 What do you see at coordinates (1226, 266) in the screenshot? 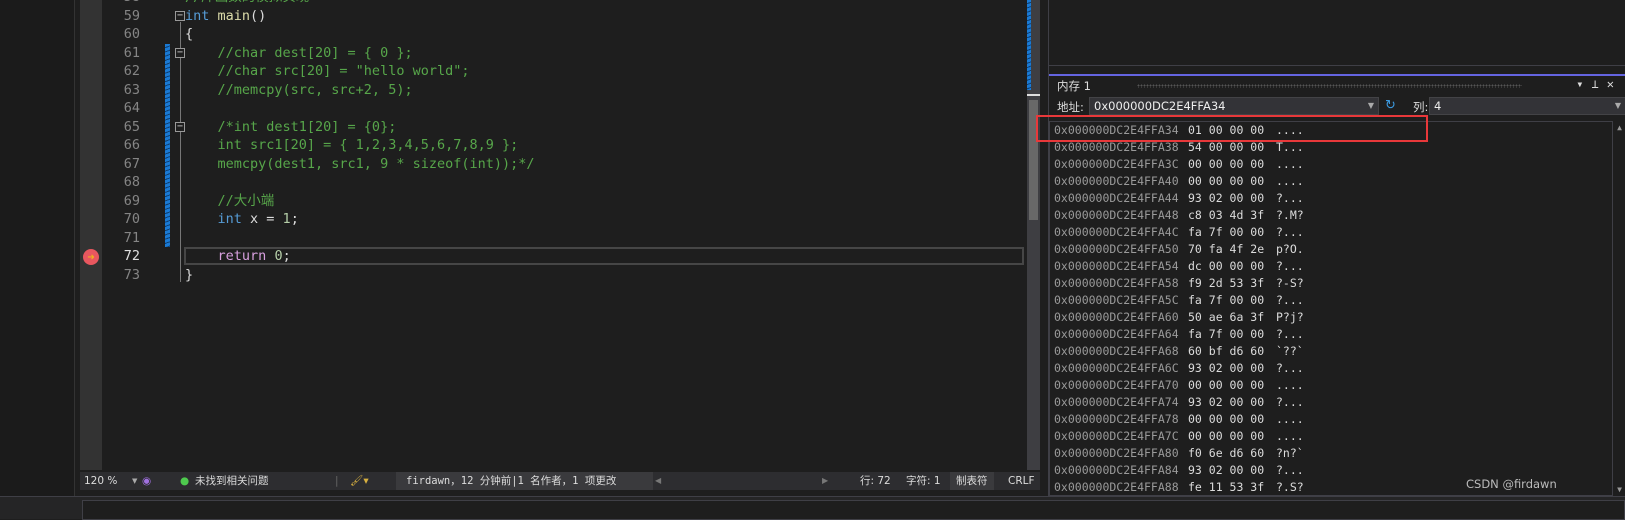
I see `memory-bytes: dc 00 00 00` at bounding box center [1226, 266].